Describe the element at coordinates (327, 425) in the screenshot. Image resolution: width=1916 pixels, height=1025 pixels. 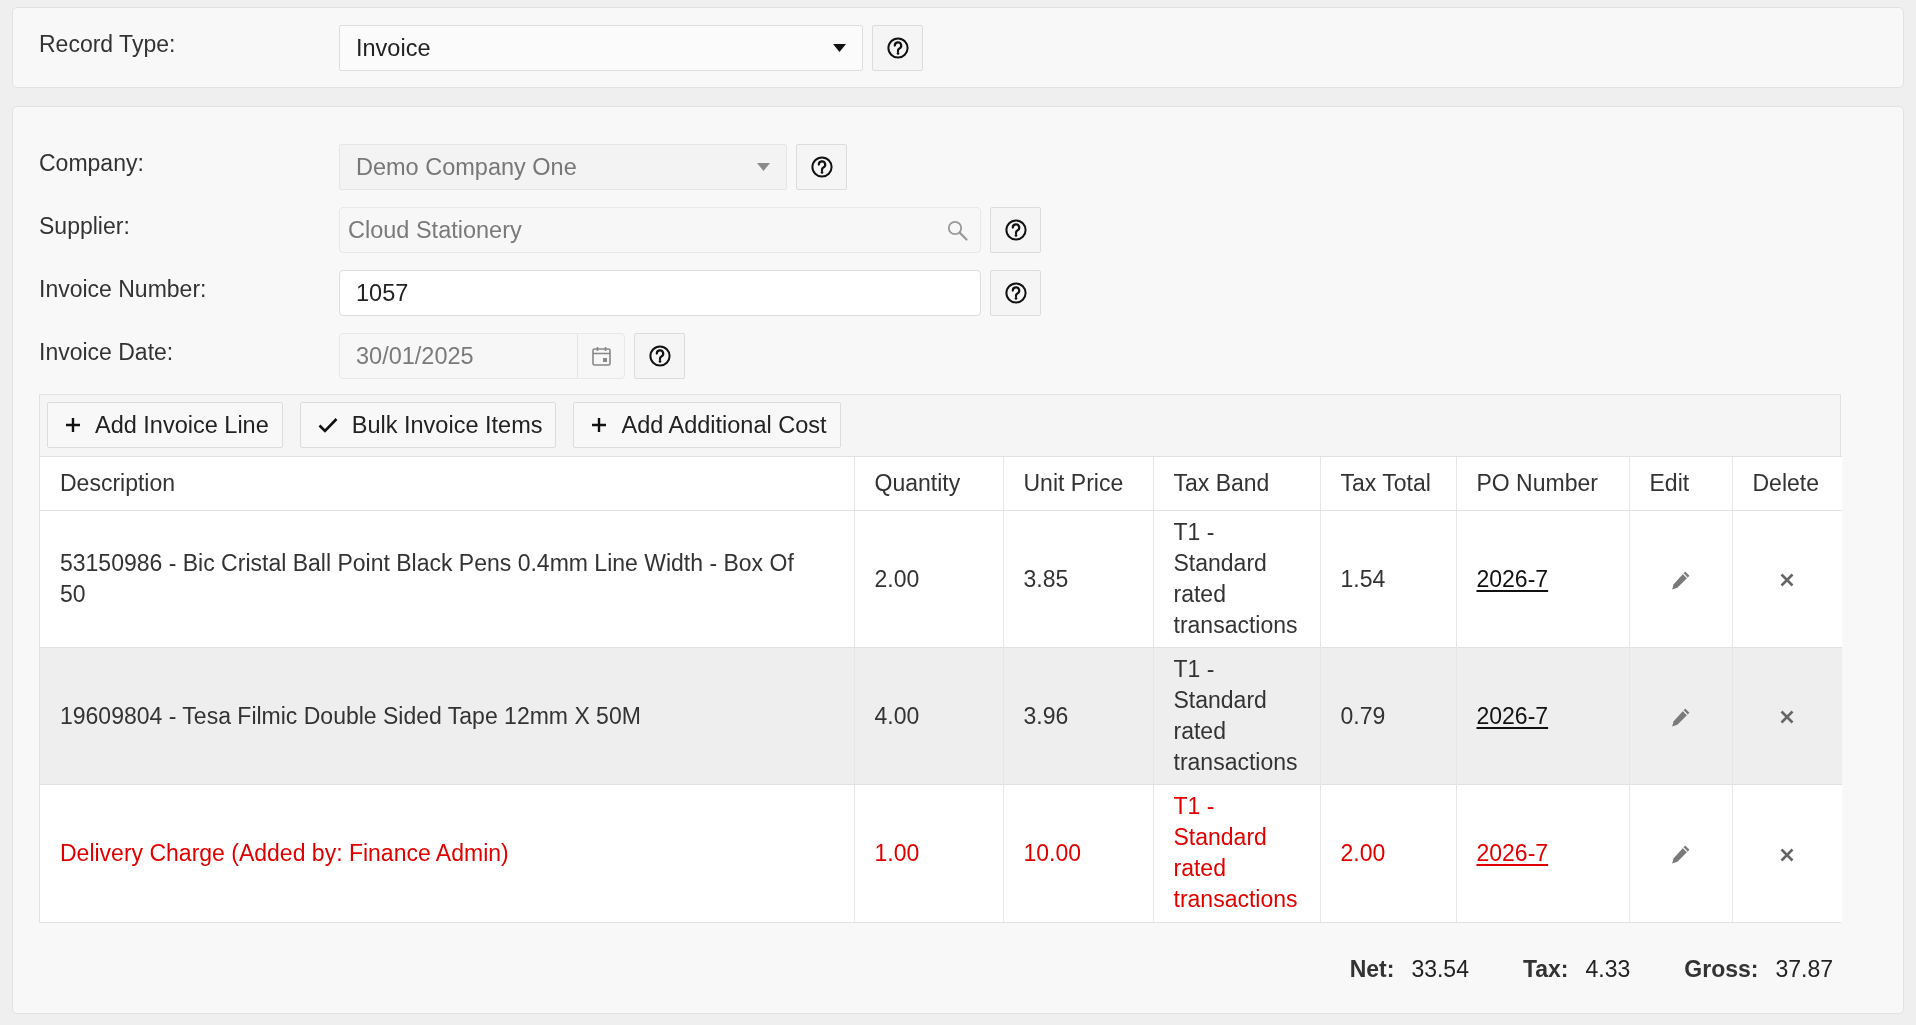
I see `check-icon` at that location.